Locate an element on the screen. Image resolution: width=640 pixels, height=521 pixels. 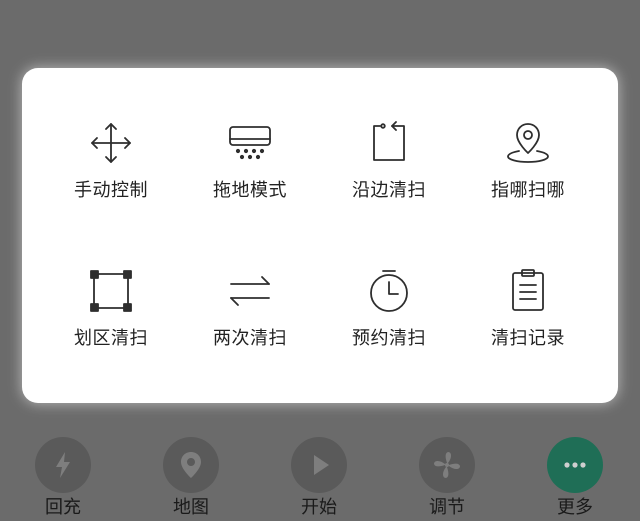
nav-item-start: 开始 is located at coordinates (319, 471).